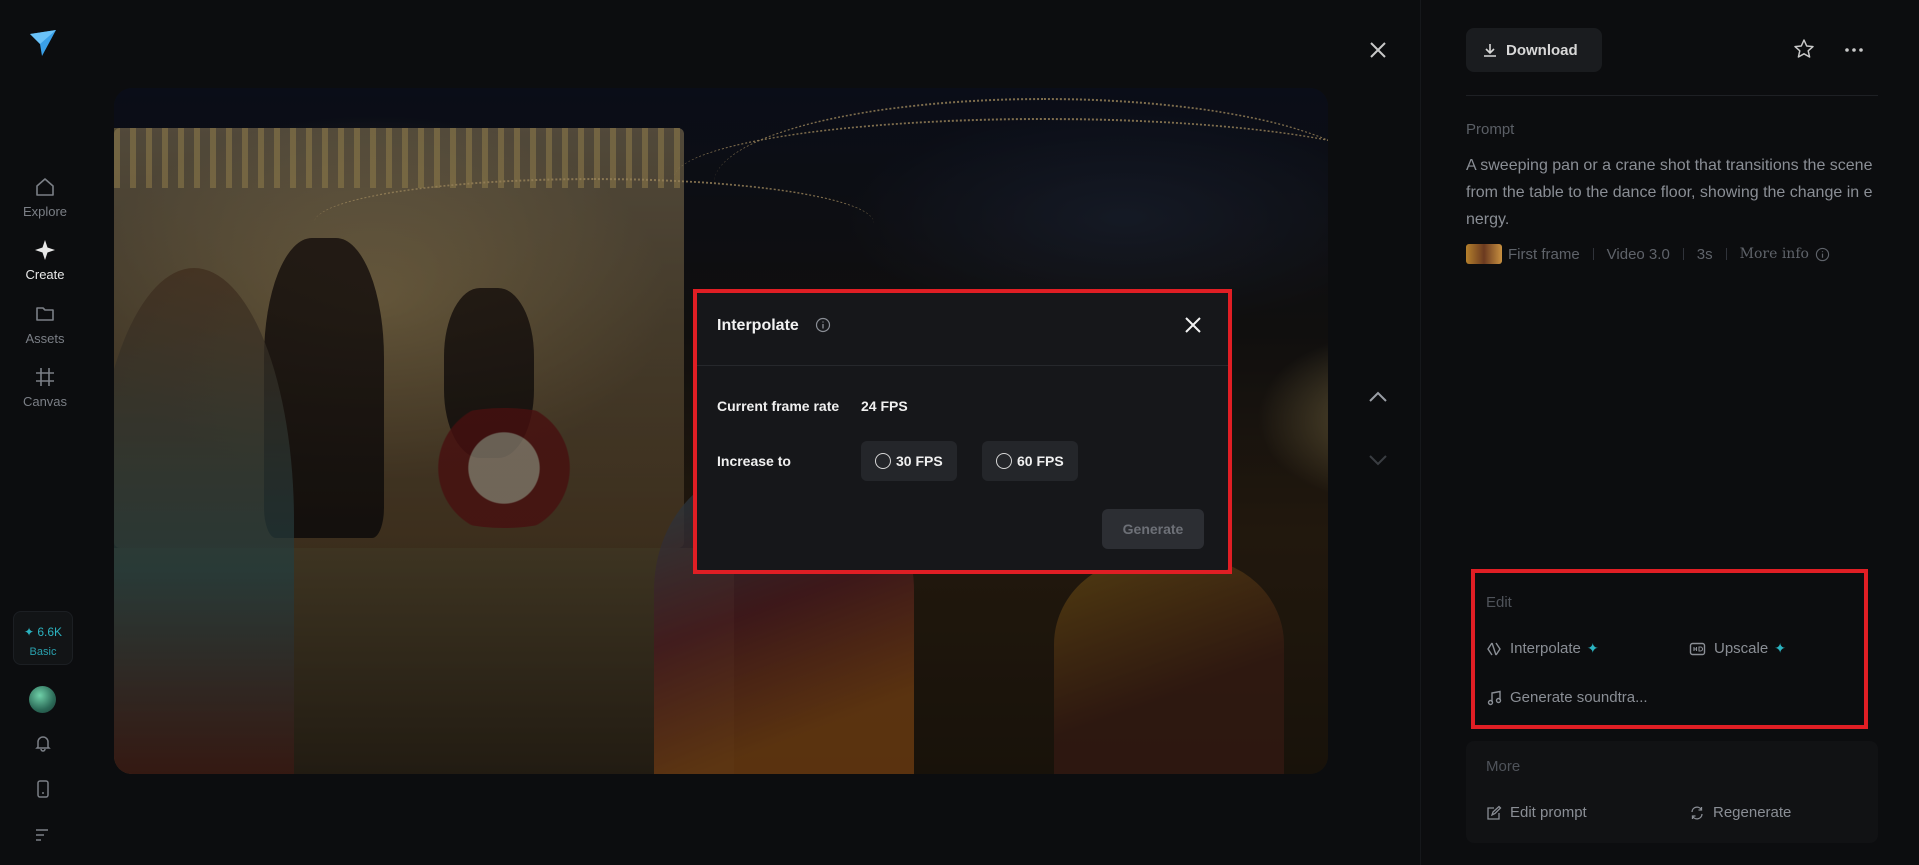 This screenshot has width=1919, height=865. What do you see at coordinates (45, 274) in the screenshot?
I see `nav-create-label: Create` at bounding box center [45, 274].